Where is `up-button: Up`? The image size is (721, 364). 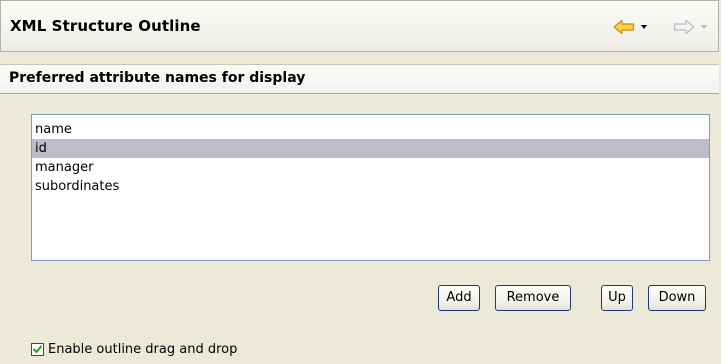 up-button: Up is located at coordinates (617, 298).